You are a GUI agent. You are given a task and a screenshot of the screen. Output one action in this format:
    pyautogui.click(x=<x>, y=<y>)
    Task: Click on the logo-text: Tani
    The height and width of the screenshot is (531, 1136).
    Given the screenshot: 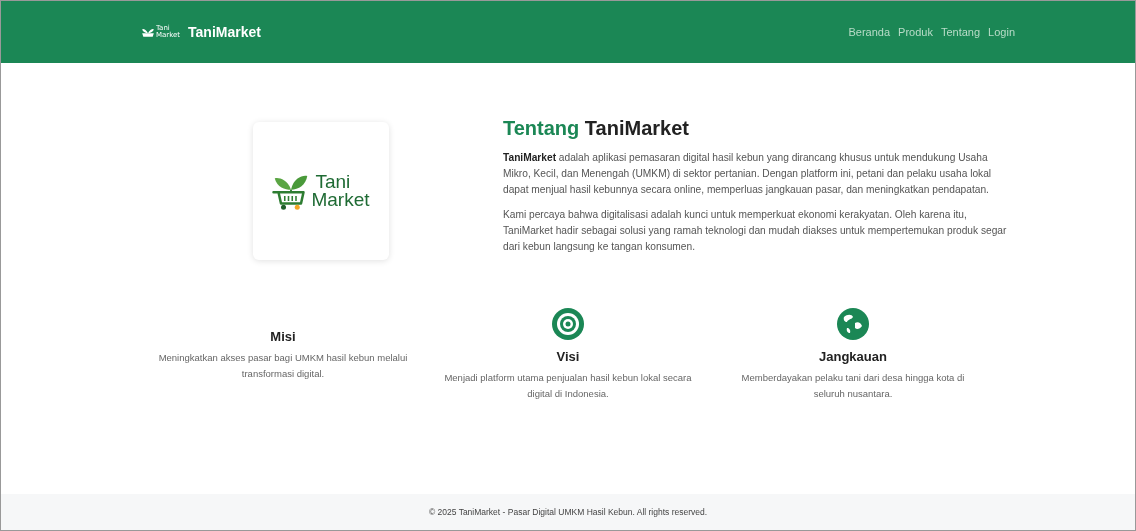 What is the action you would take?
    pyautogui.click(x=333, y=181)
    